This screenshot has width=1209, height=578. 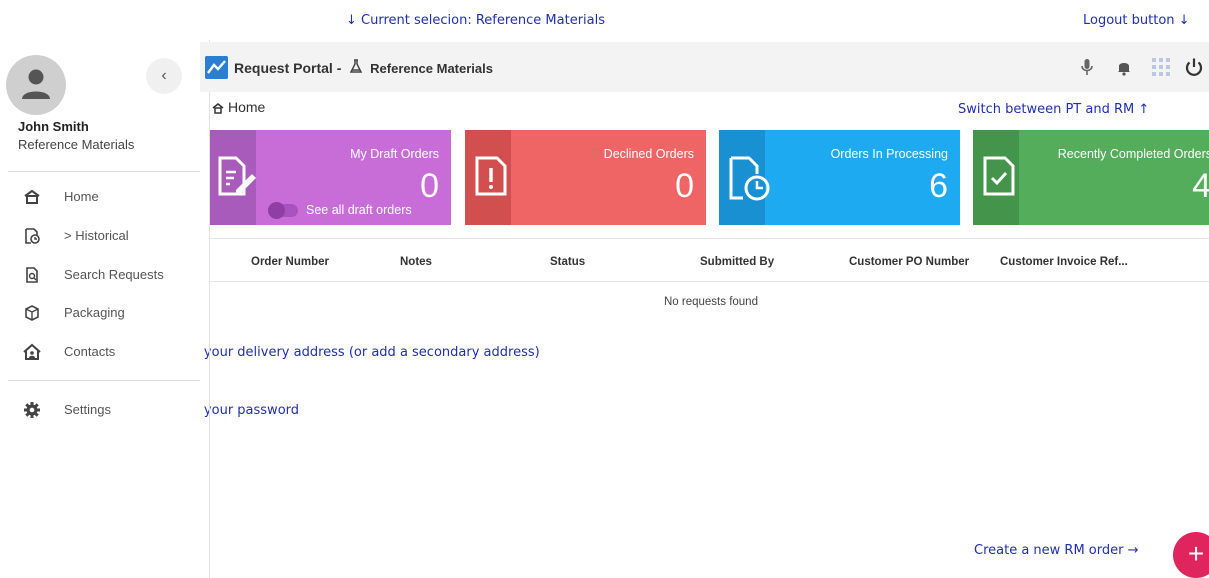 What do you see at coordinates (114, 274) in the screenshot?
I see `sidebar-item-label: Search Requests` at bounding box center [114, 274].